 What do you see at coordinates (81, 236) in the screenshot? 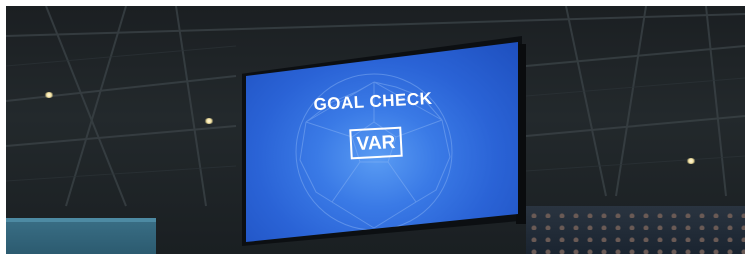
I see `stand-left` at bounding box center [81, 236].